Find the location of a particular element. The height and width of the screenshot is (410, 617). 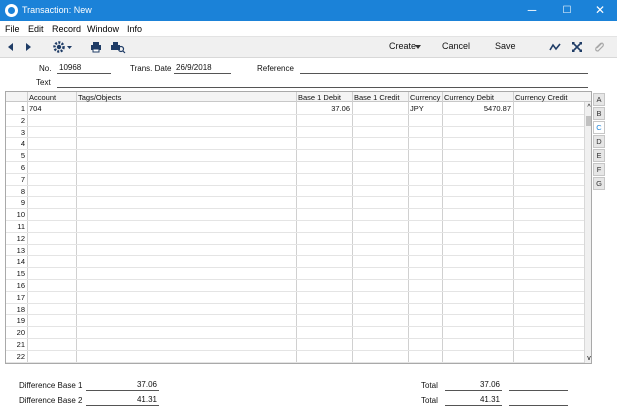

table-row: 18 is located at coordinates (295, 310).